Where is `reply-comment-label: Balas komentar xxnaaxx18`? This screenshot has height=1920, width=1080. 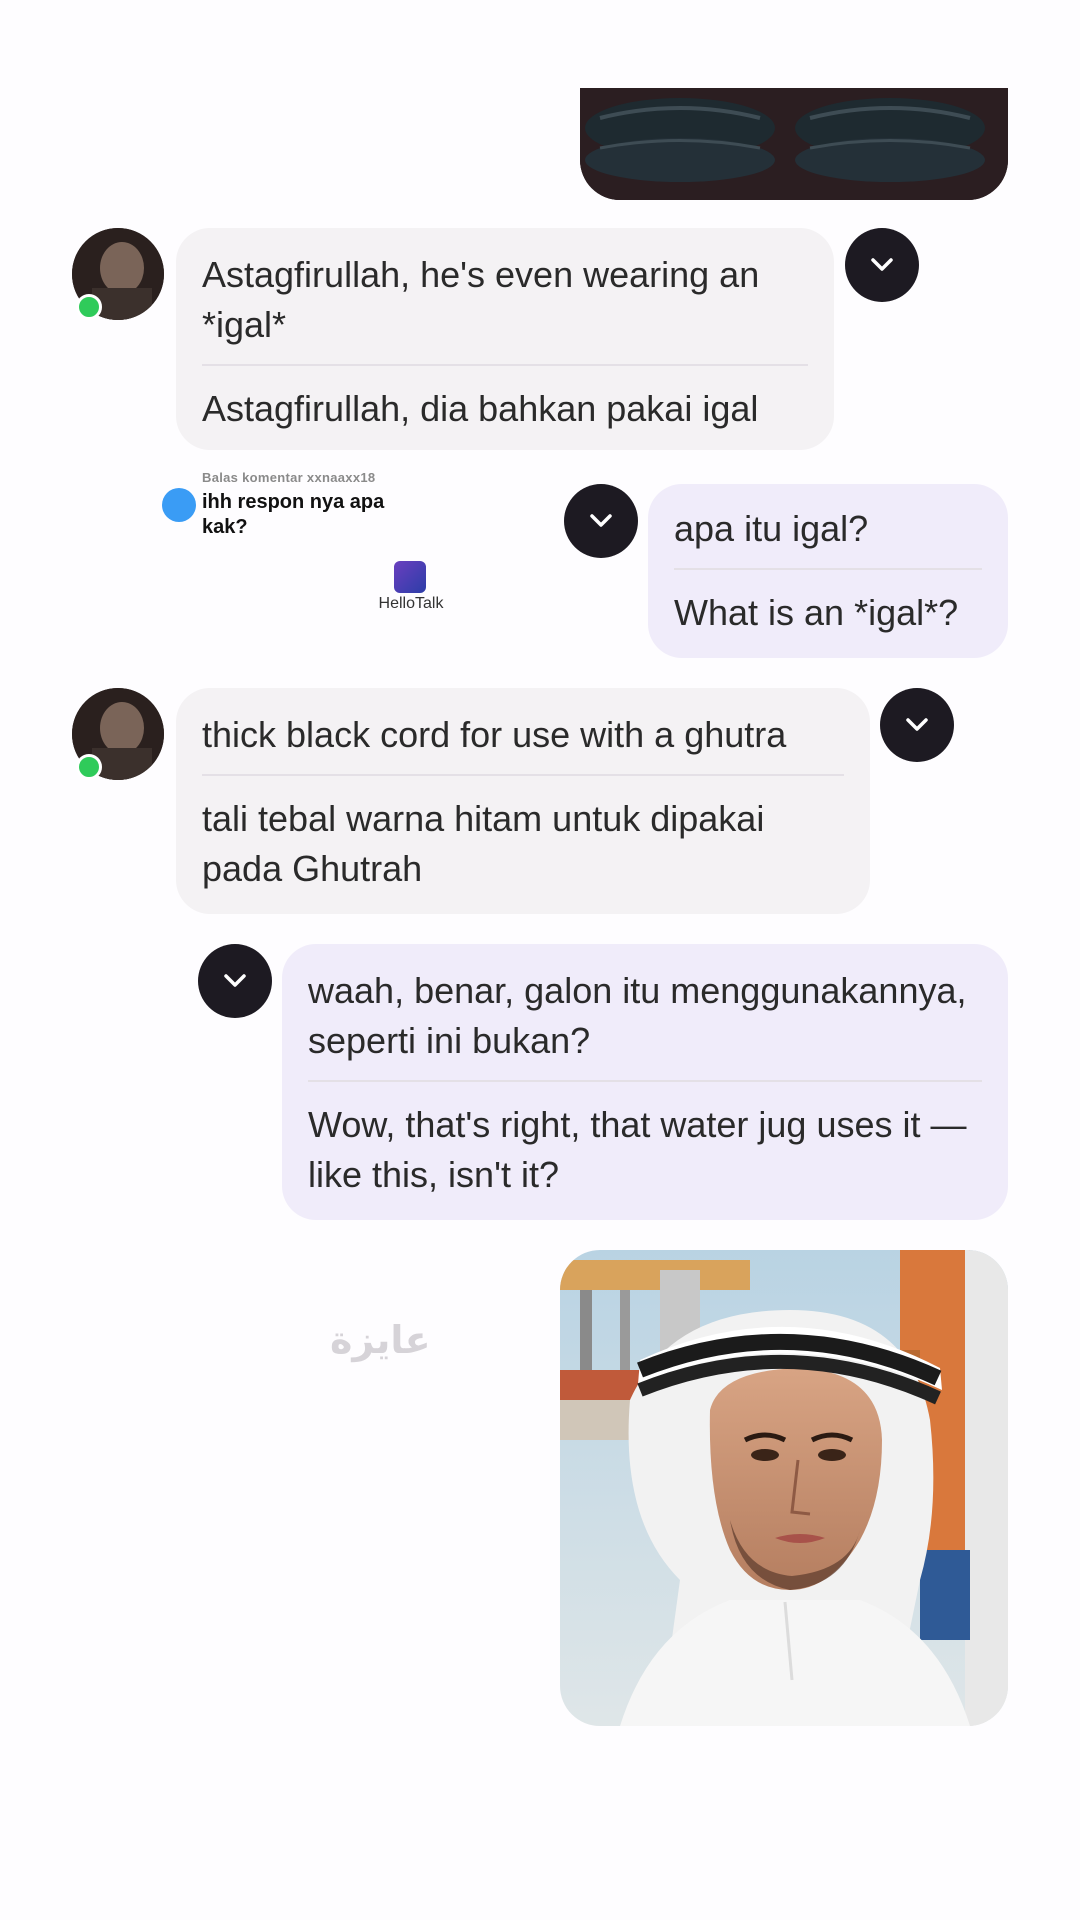
reply-comment-label: Balas komentar xxnaaxx18 is located at coordinates (289, 477).